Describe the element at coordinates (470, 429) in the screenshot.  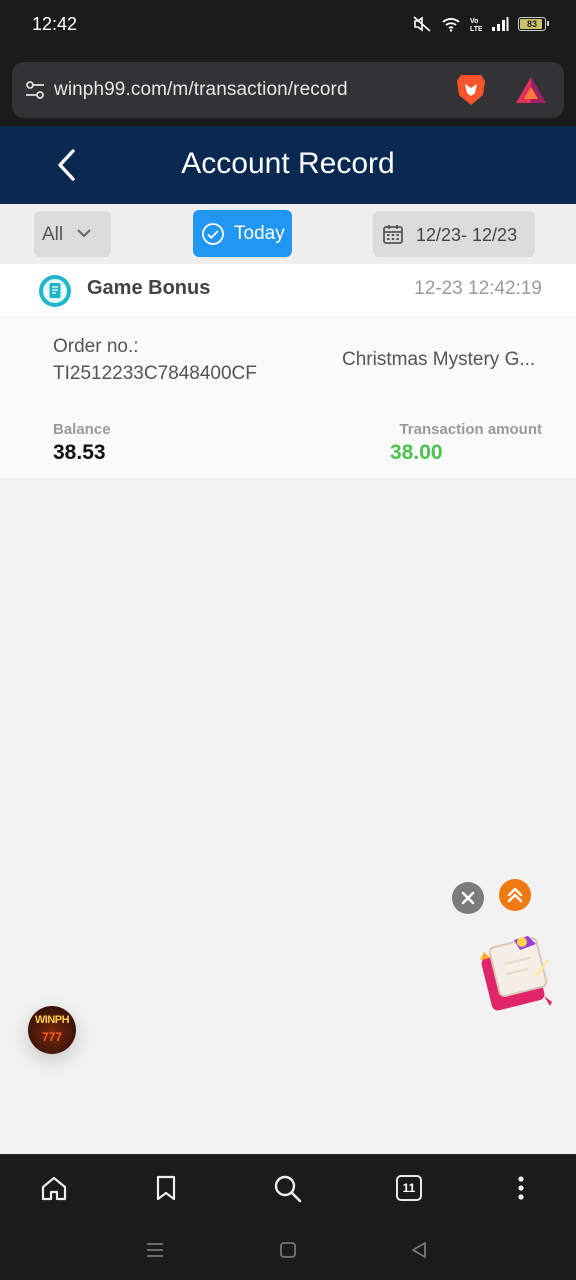
I see `amount-label: Transaction amount` at that location.